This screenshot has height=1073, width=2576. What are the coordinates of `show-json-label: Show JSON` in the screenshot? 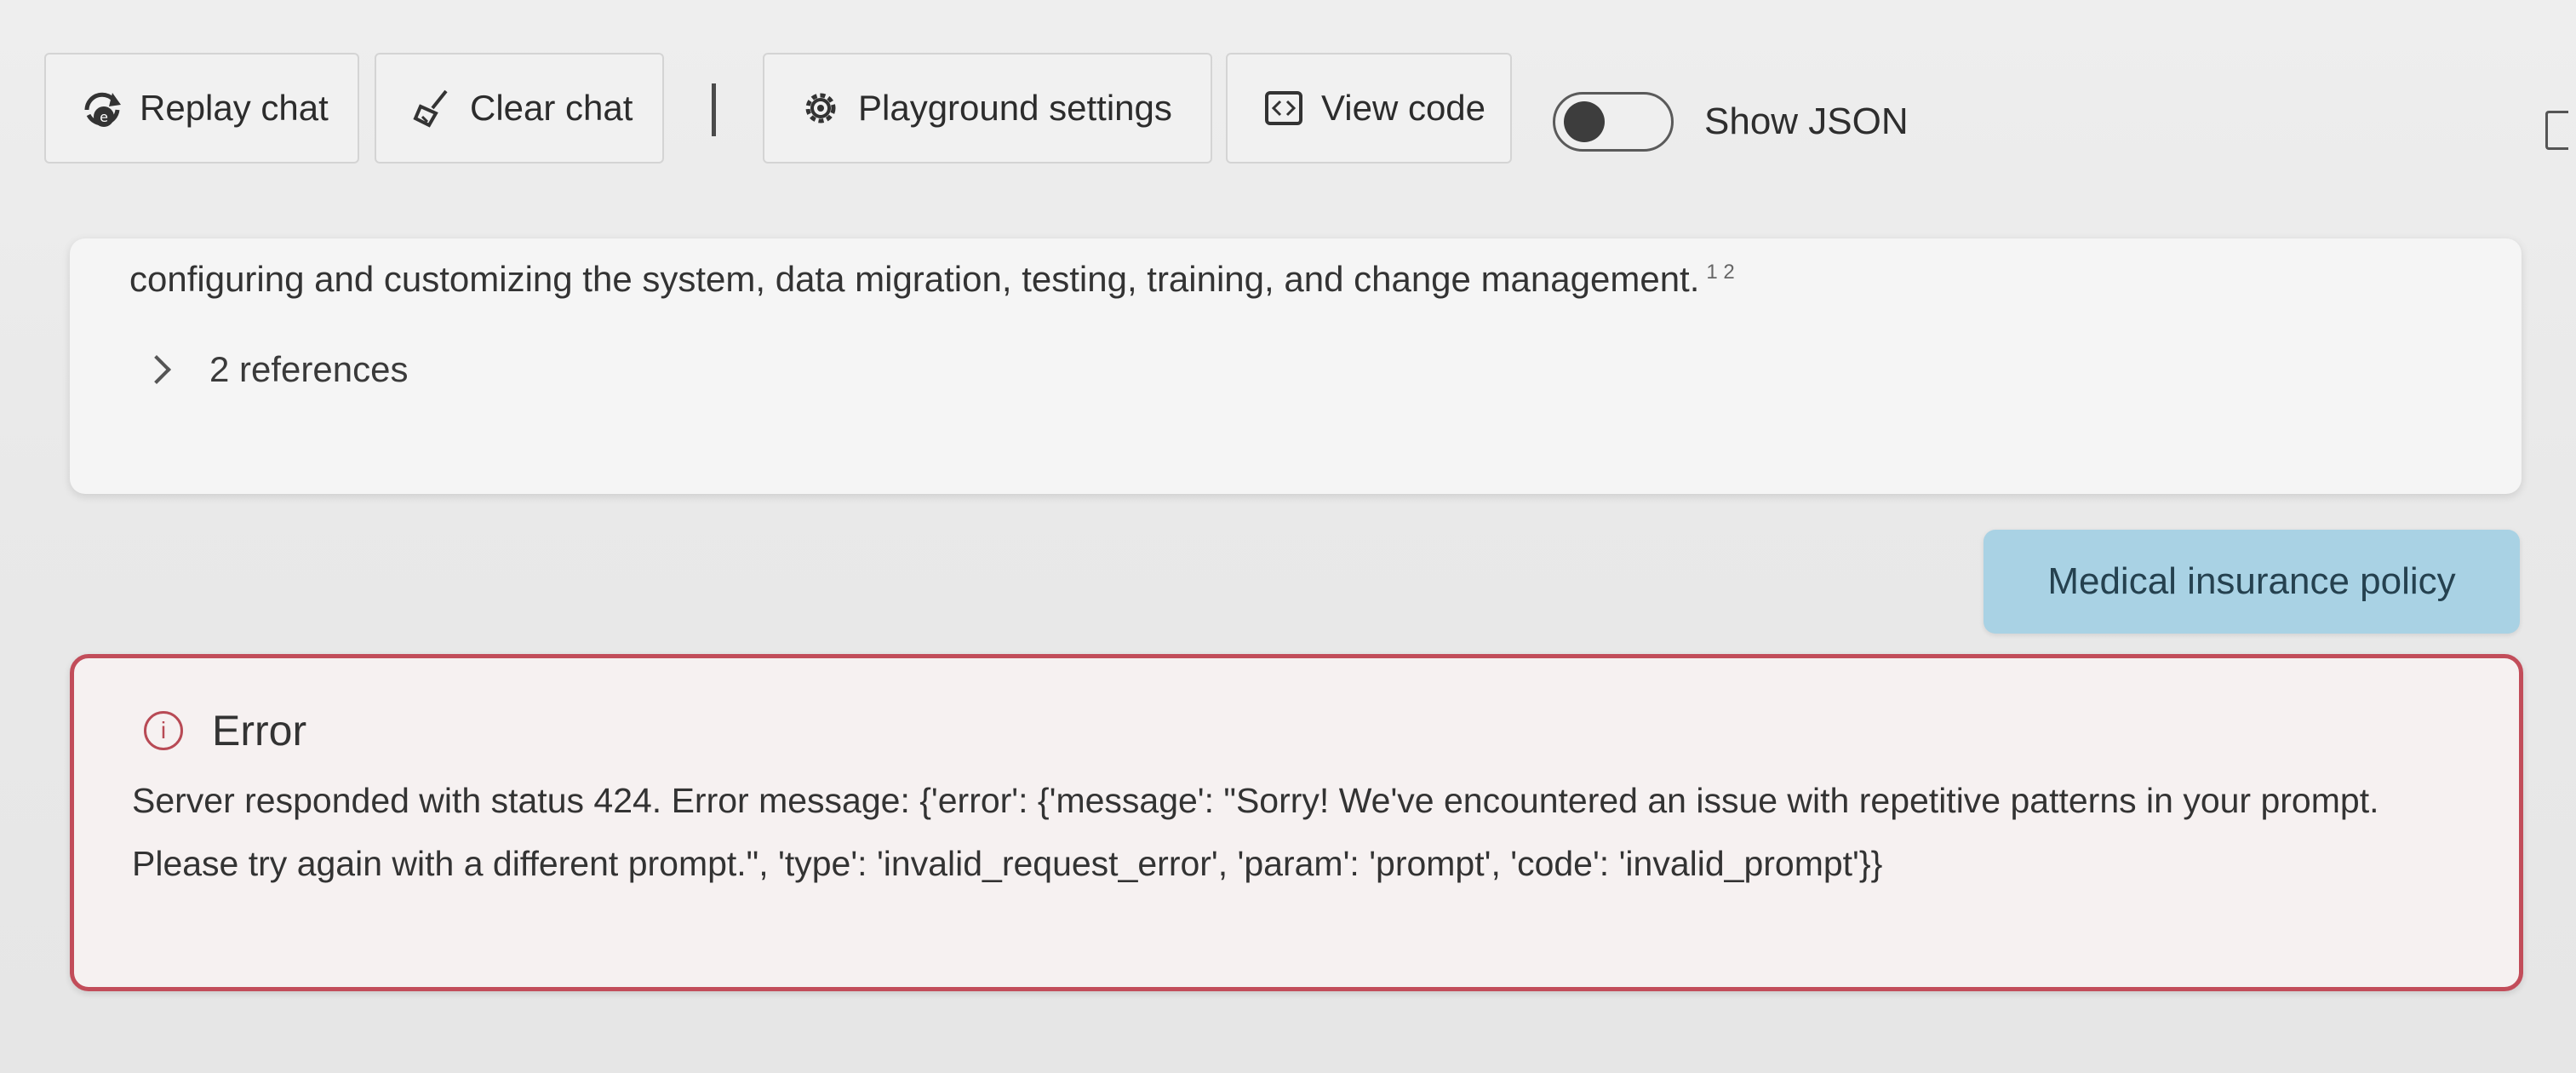 It's located at (1807, 121).